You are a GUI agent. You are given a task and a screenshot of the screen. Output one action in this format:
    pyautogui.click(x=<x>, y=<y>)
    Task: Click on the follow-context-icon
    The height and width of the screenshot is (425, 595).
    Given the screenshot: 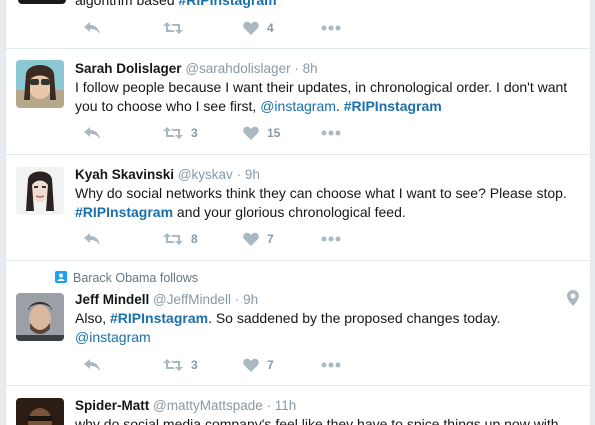 What is the action you would take?
    pyautogui.click(x=61, y=277)
    